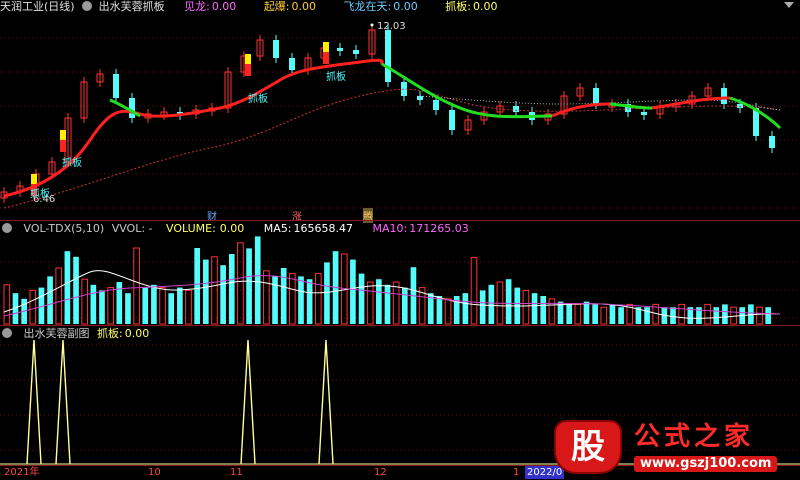 This screenshot has height=480, width=800. I want to click on signal-label-3: 抓板, so click(258, 99).